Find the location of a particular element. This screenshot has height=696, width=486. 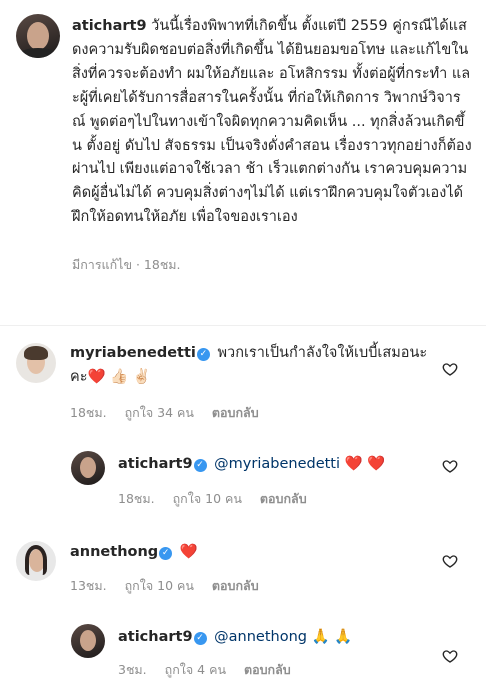

username-link: annethong is located at coordinates (114, 552).